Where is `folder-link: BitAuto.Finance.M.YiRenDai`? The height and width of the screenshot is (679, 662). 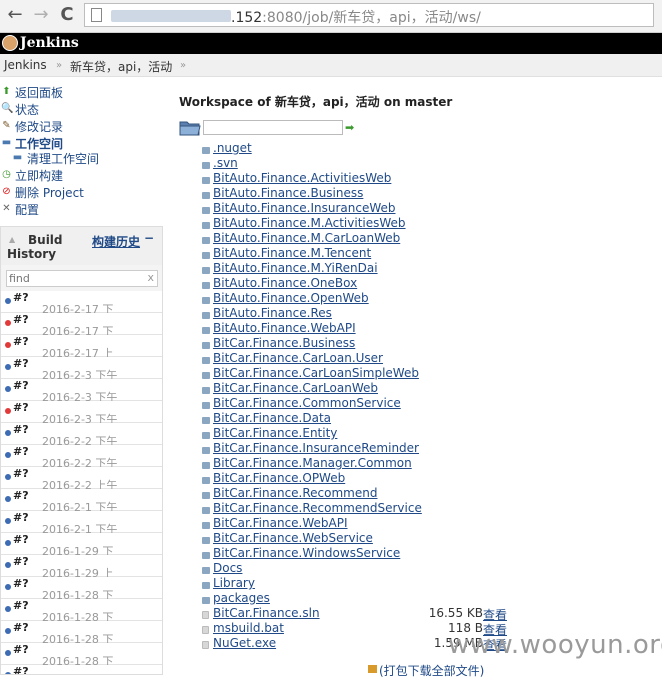 folder-link: BitAuto.Finance.M.YiRenDai is located at coordinates (295, 268).